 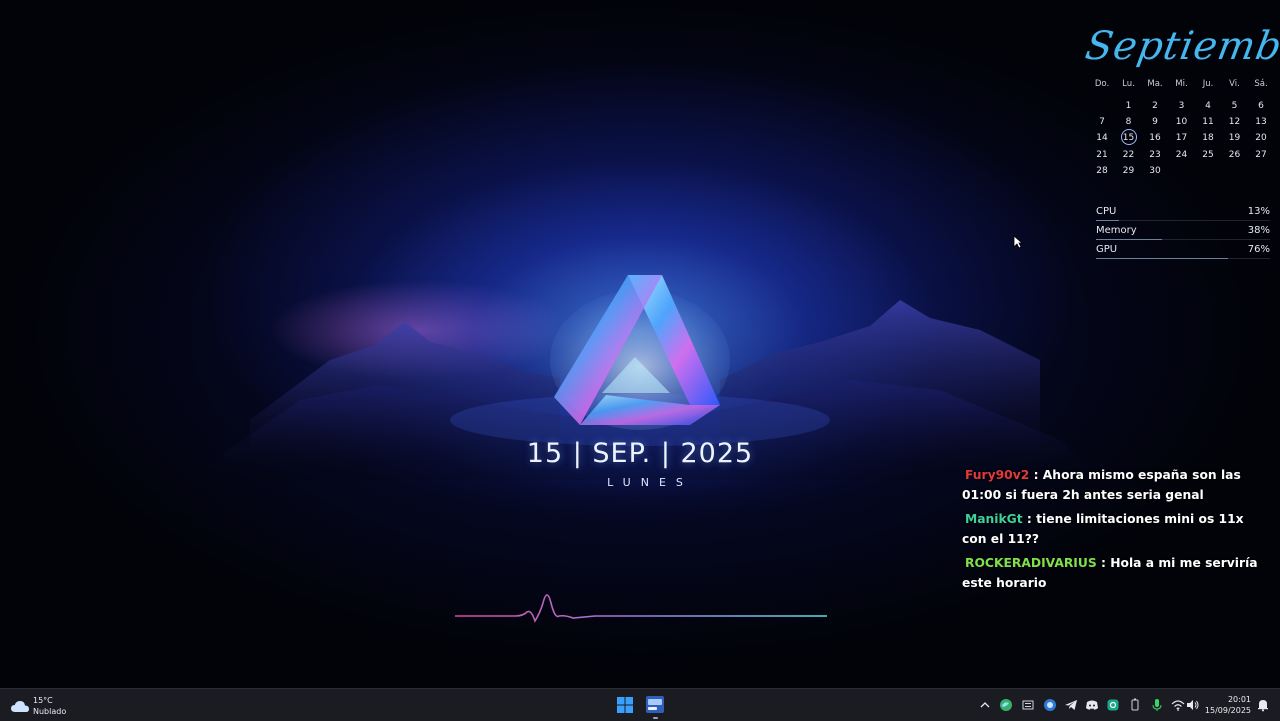 I want to click on calendar-month-title: Septiembre, so click(x=1181, y=46).